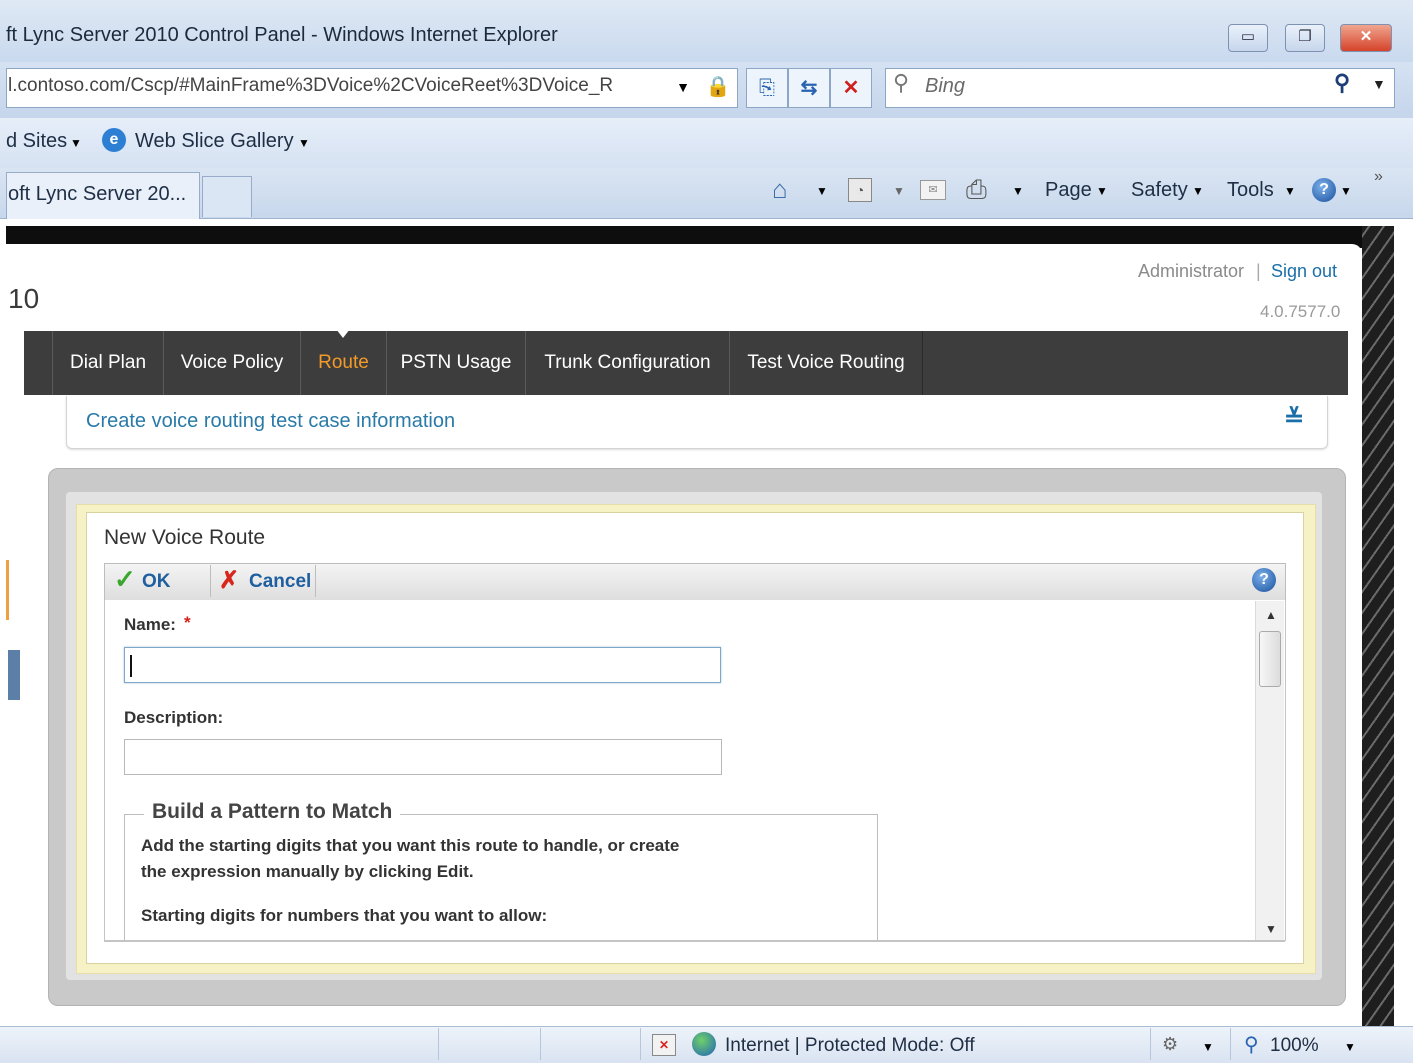 Image resolution: width=1413 pixels, height=1063 pixels. I want to click on pattern-group-title: Build a Pattern to Match, so click(272, 812).